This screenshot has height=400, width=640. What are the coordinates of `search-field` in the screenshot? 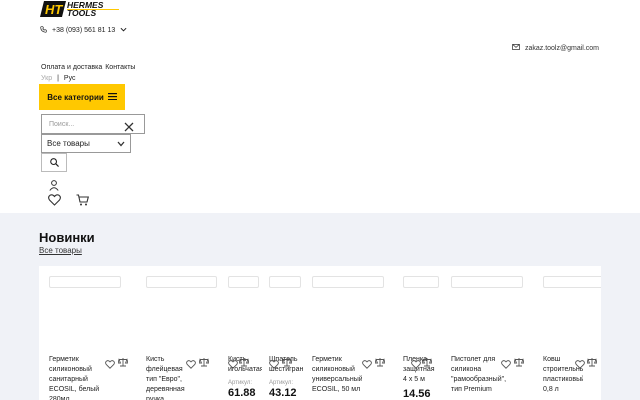 It's located at (93, 124).